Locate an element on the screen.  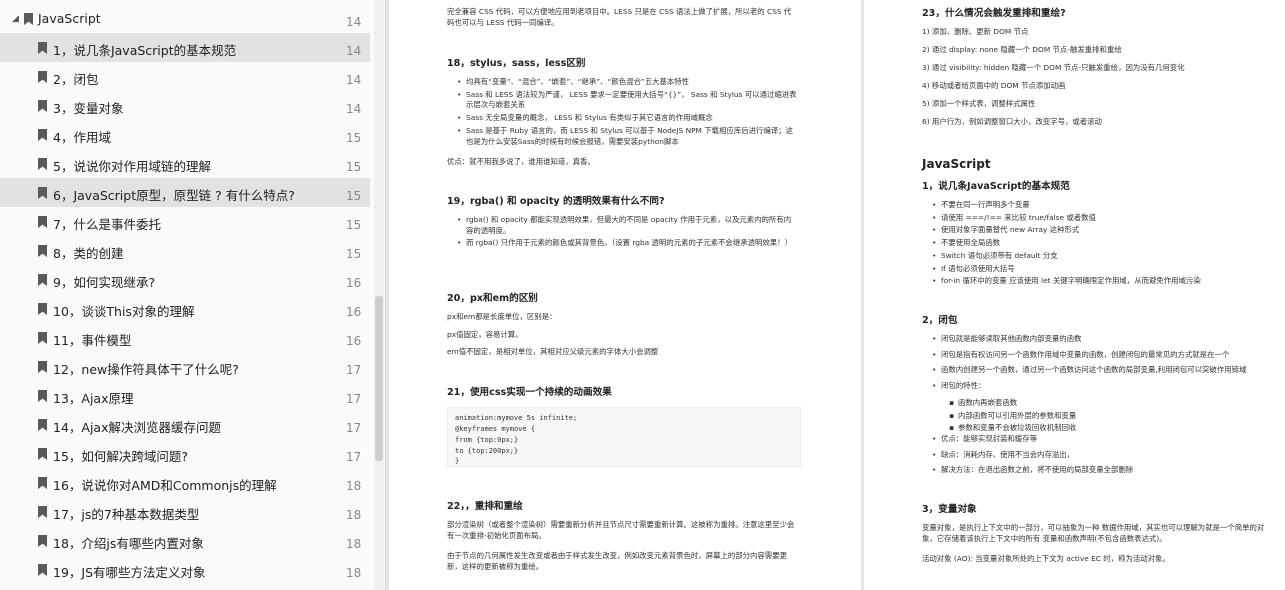
list-item: 闭包是指有权访问另一个函数作用域中变量的函数，创建闭包的最常见的方式就是在一个 is located at coordinates (1108, 355).